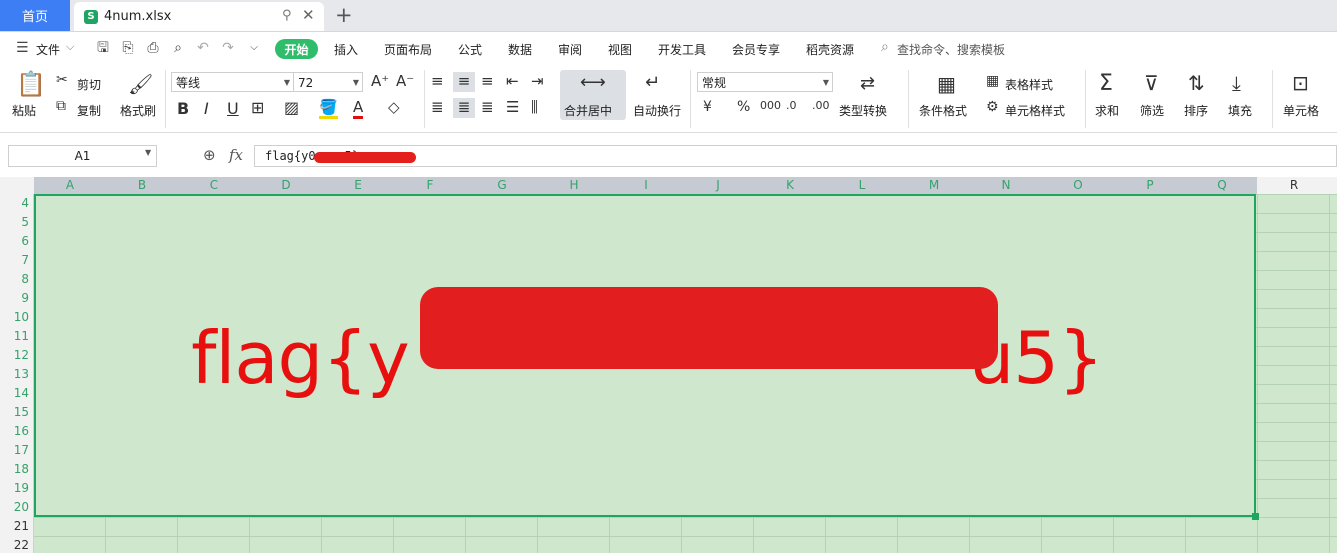 The image size is (1337, 553). What do you see at coordinates (14, 374) in the screenshot?
I see `row-header-13: 13` at bounding box center [14, 374].